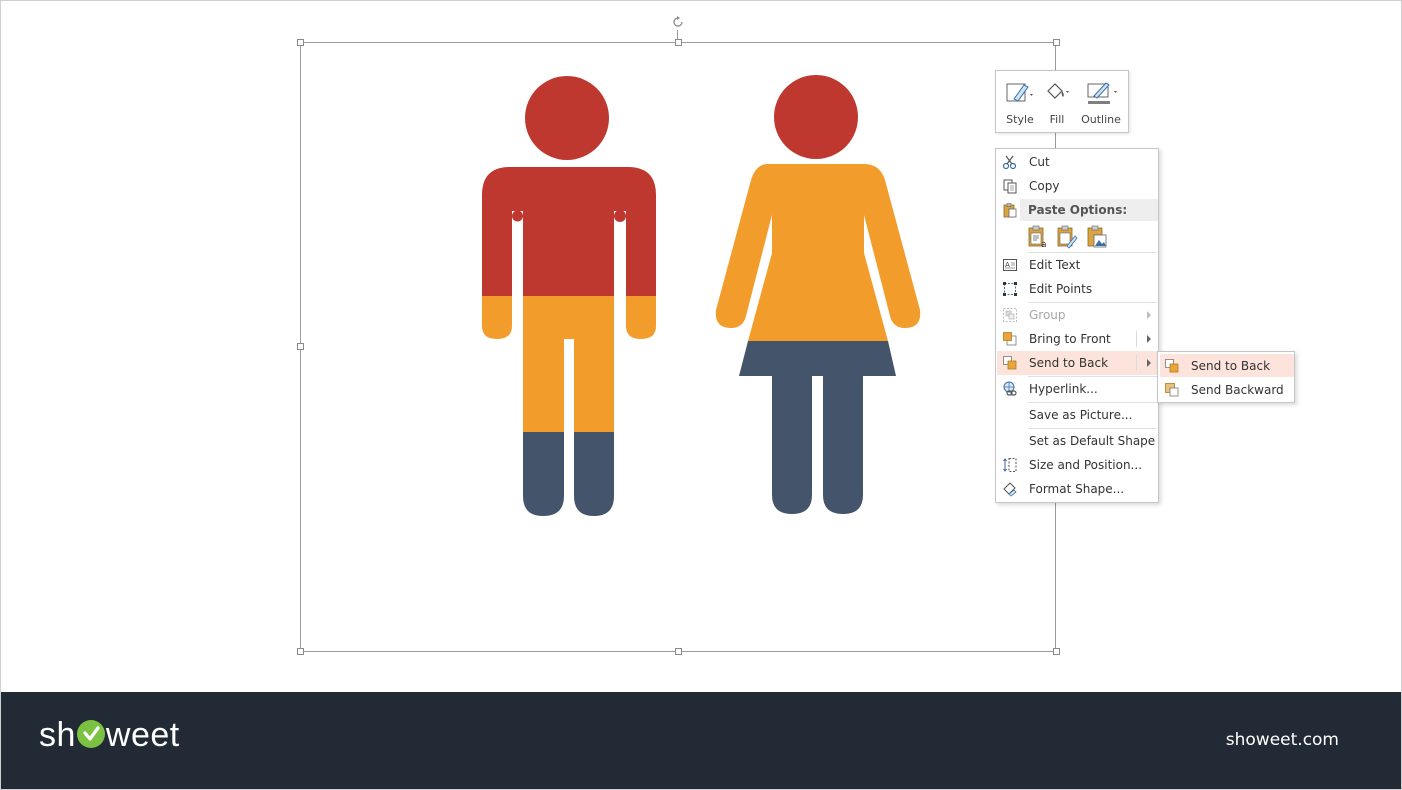  Describe the element at coordinates (678, 22) in the screenshot. I see `rotate-handle-icon` at that location.